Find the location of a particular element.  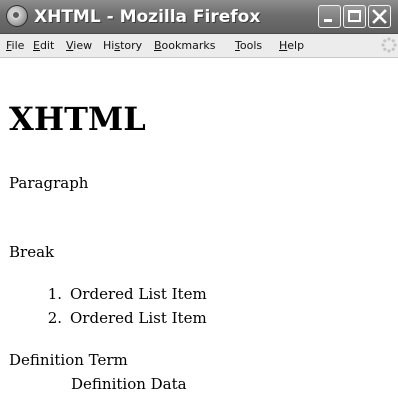

menu-file: File is located at coordinates (15, 45).